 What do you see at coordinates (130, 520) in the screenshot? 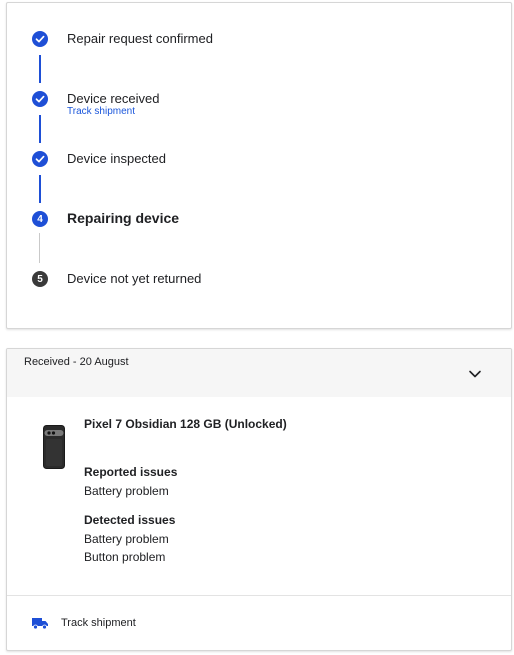
I see `detected-issues-heading: Detected issues` at bounding box center [130, 520].